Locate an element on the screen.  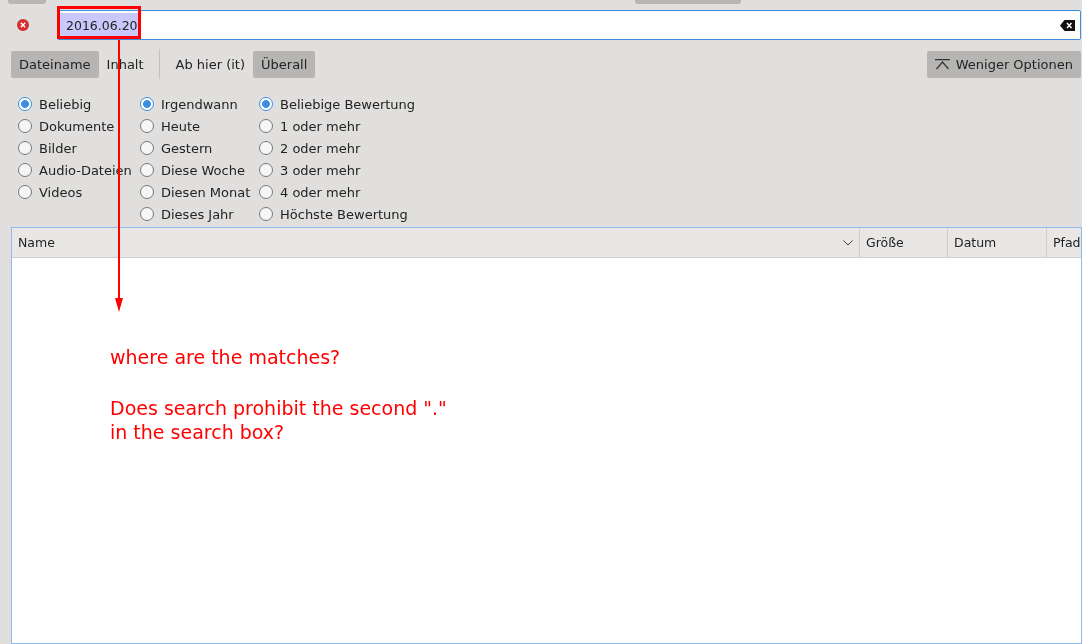
scope-toggle-button: Ab hier (it) is located at coordinates (210, 64).